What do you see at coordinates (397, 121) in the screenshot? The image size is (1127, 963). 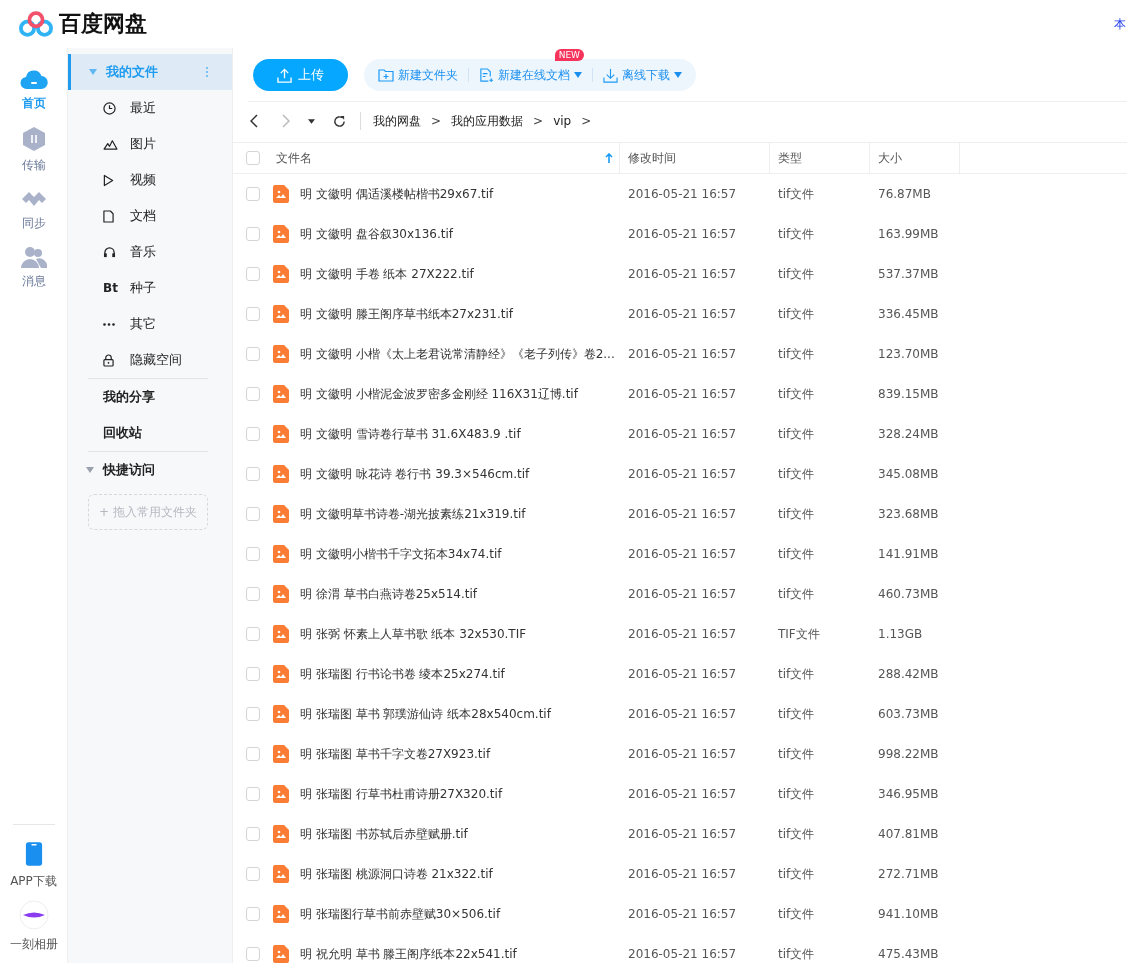 I see `breadcrumb-link: 我的网盘` at bounding box center [397, 121].